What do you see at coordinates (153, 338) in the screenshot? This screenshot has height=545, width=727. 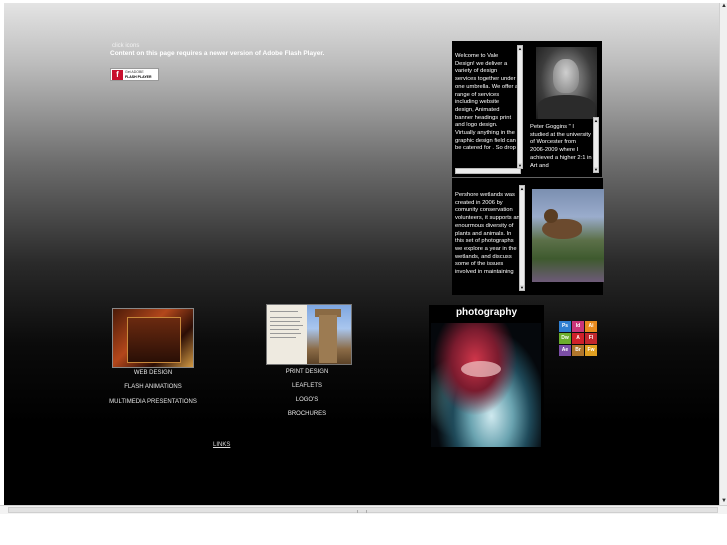 I see `web-design-thumbnail` at bounding box center [153, 338].